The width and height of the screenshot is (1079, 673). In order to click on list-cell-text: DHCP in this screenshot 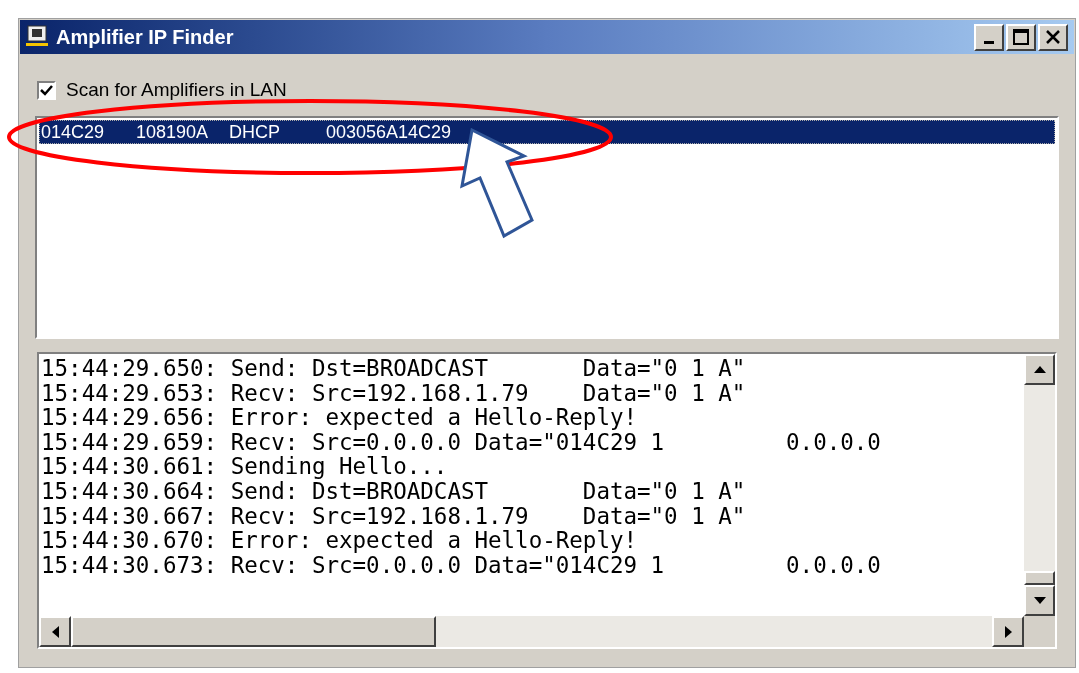, I will do `click(255, 132)`.